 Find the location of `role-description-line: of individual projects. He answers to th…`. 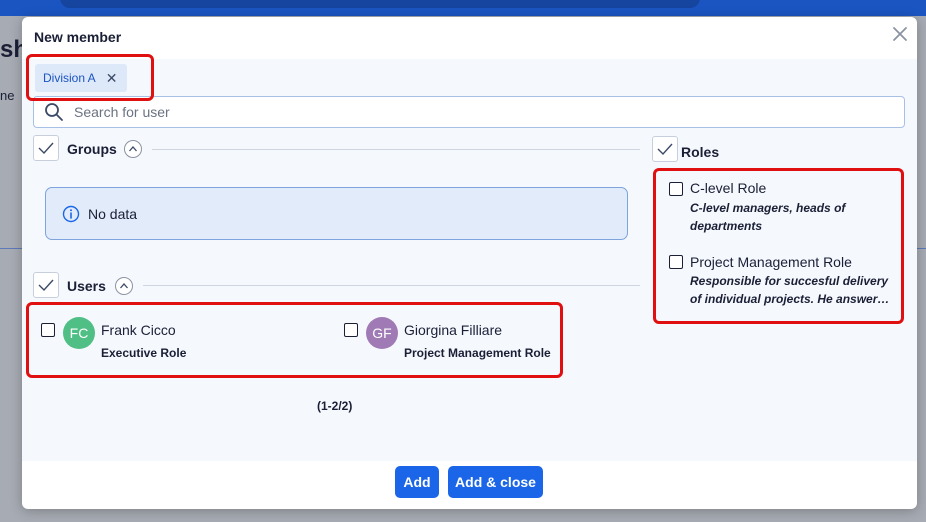

role-description-line: of individual projects. He answers to th… is located at coordinates (792, 299).